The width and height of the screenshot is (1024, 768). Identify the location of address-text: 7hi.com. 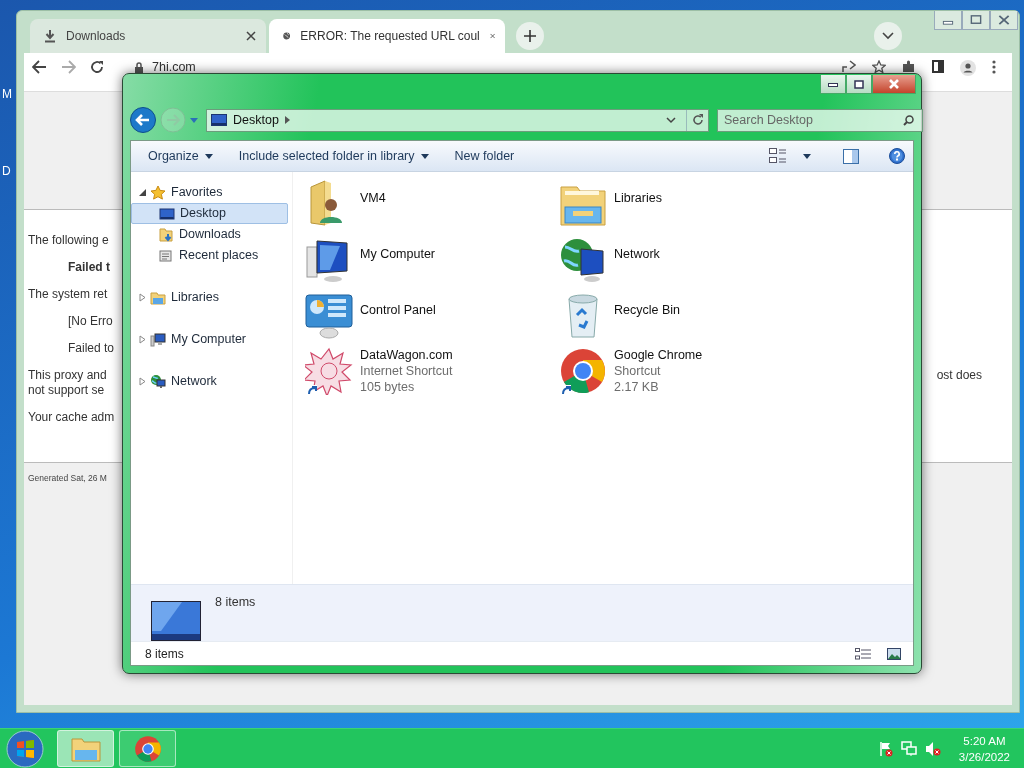
(174, 67).